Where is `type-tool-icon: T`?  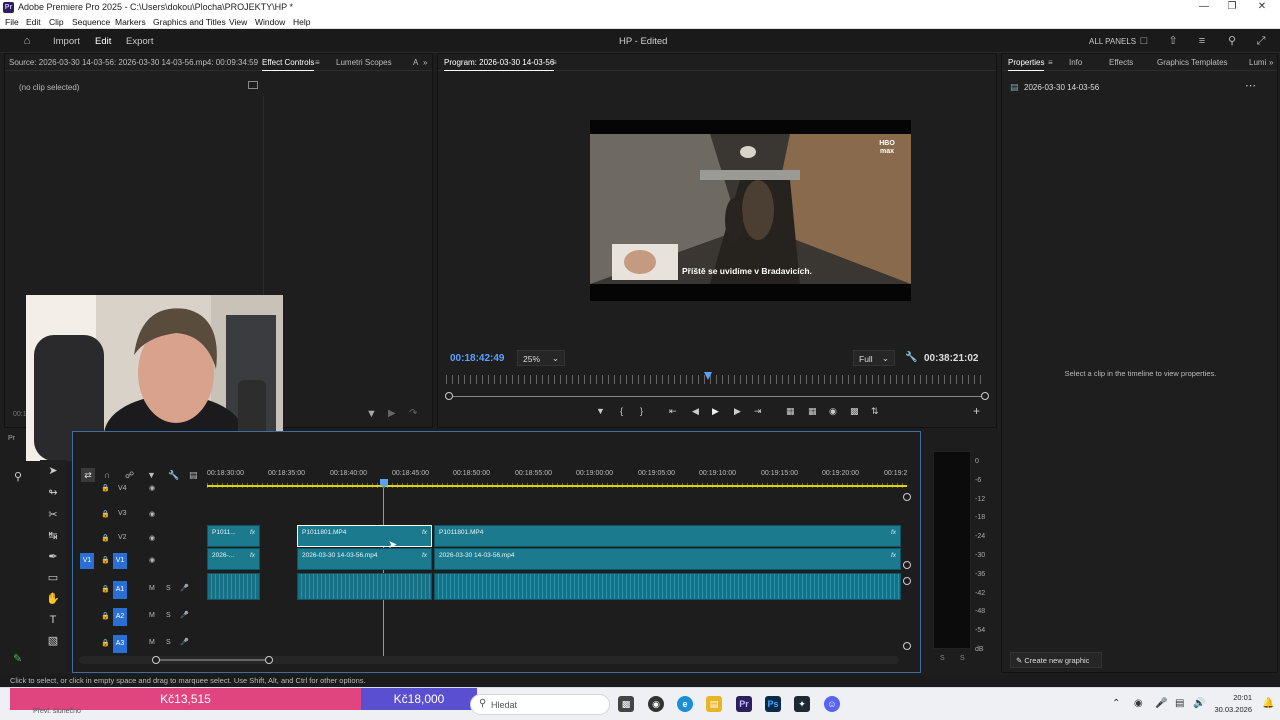 type-tool-icon: T is located at coordinates (53, 620).